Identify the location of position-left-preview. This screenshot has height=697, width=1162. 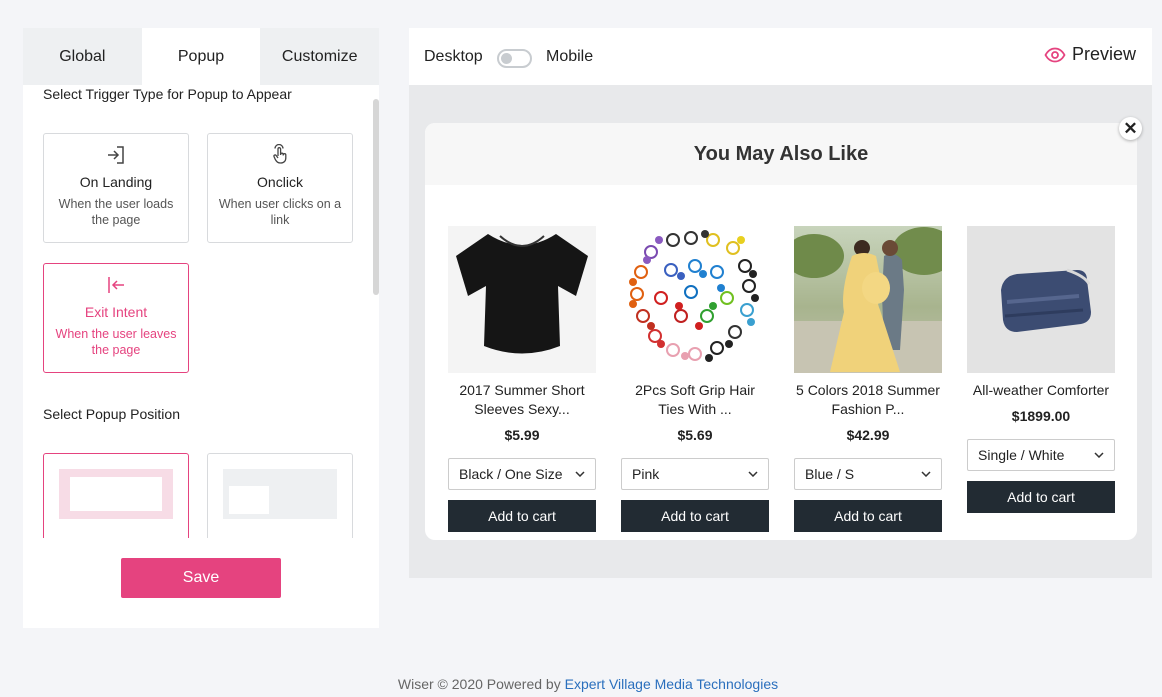
(280, 494).